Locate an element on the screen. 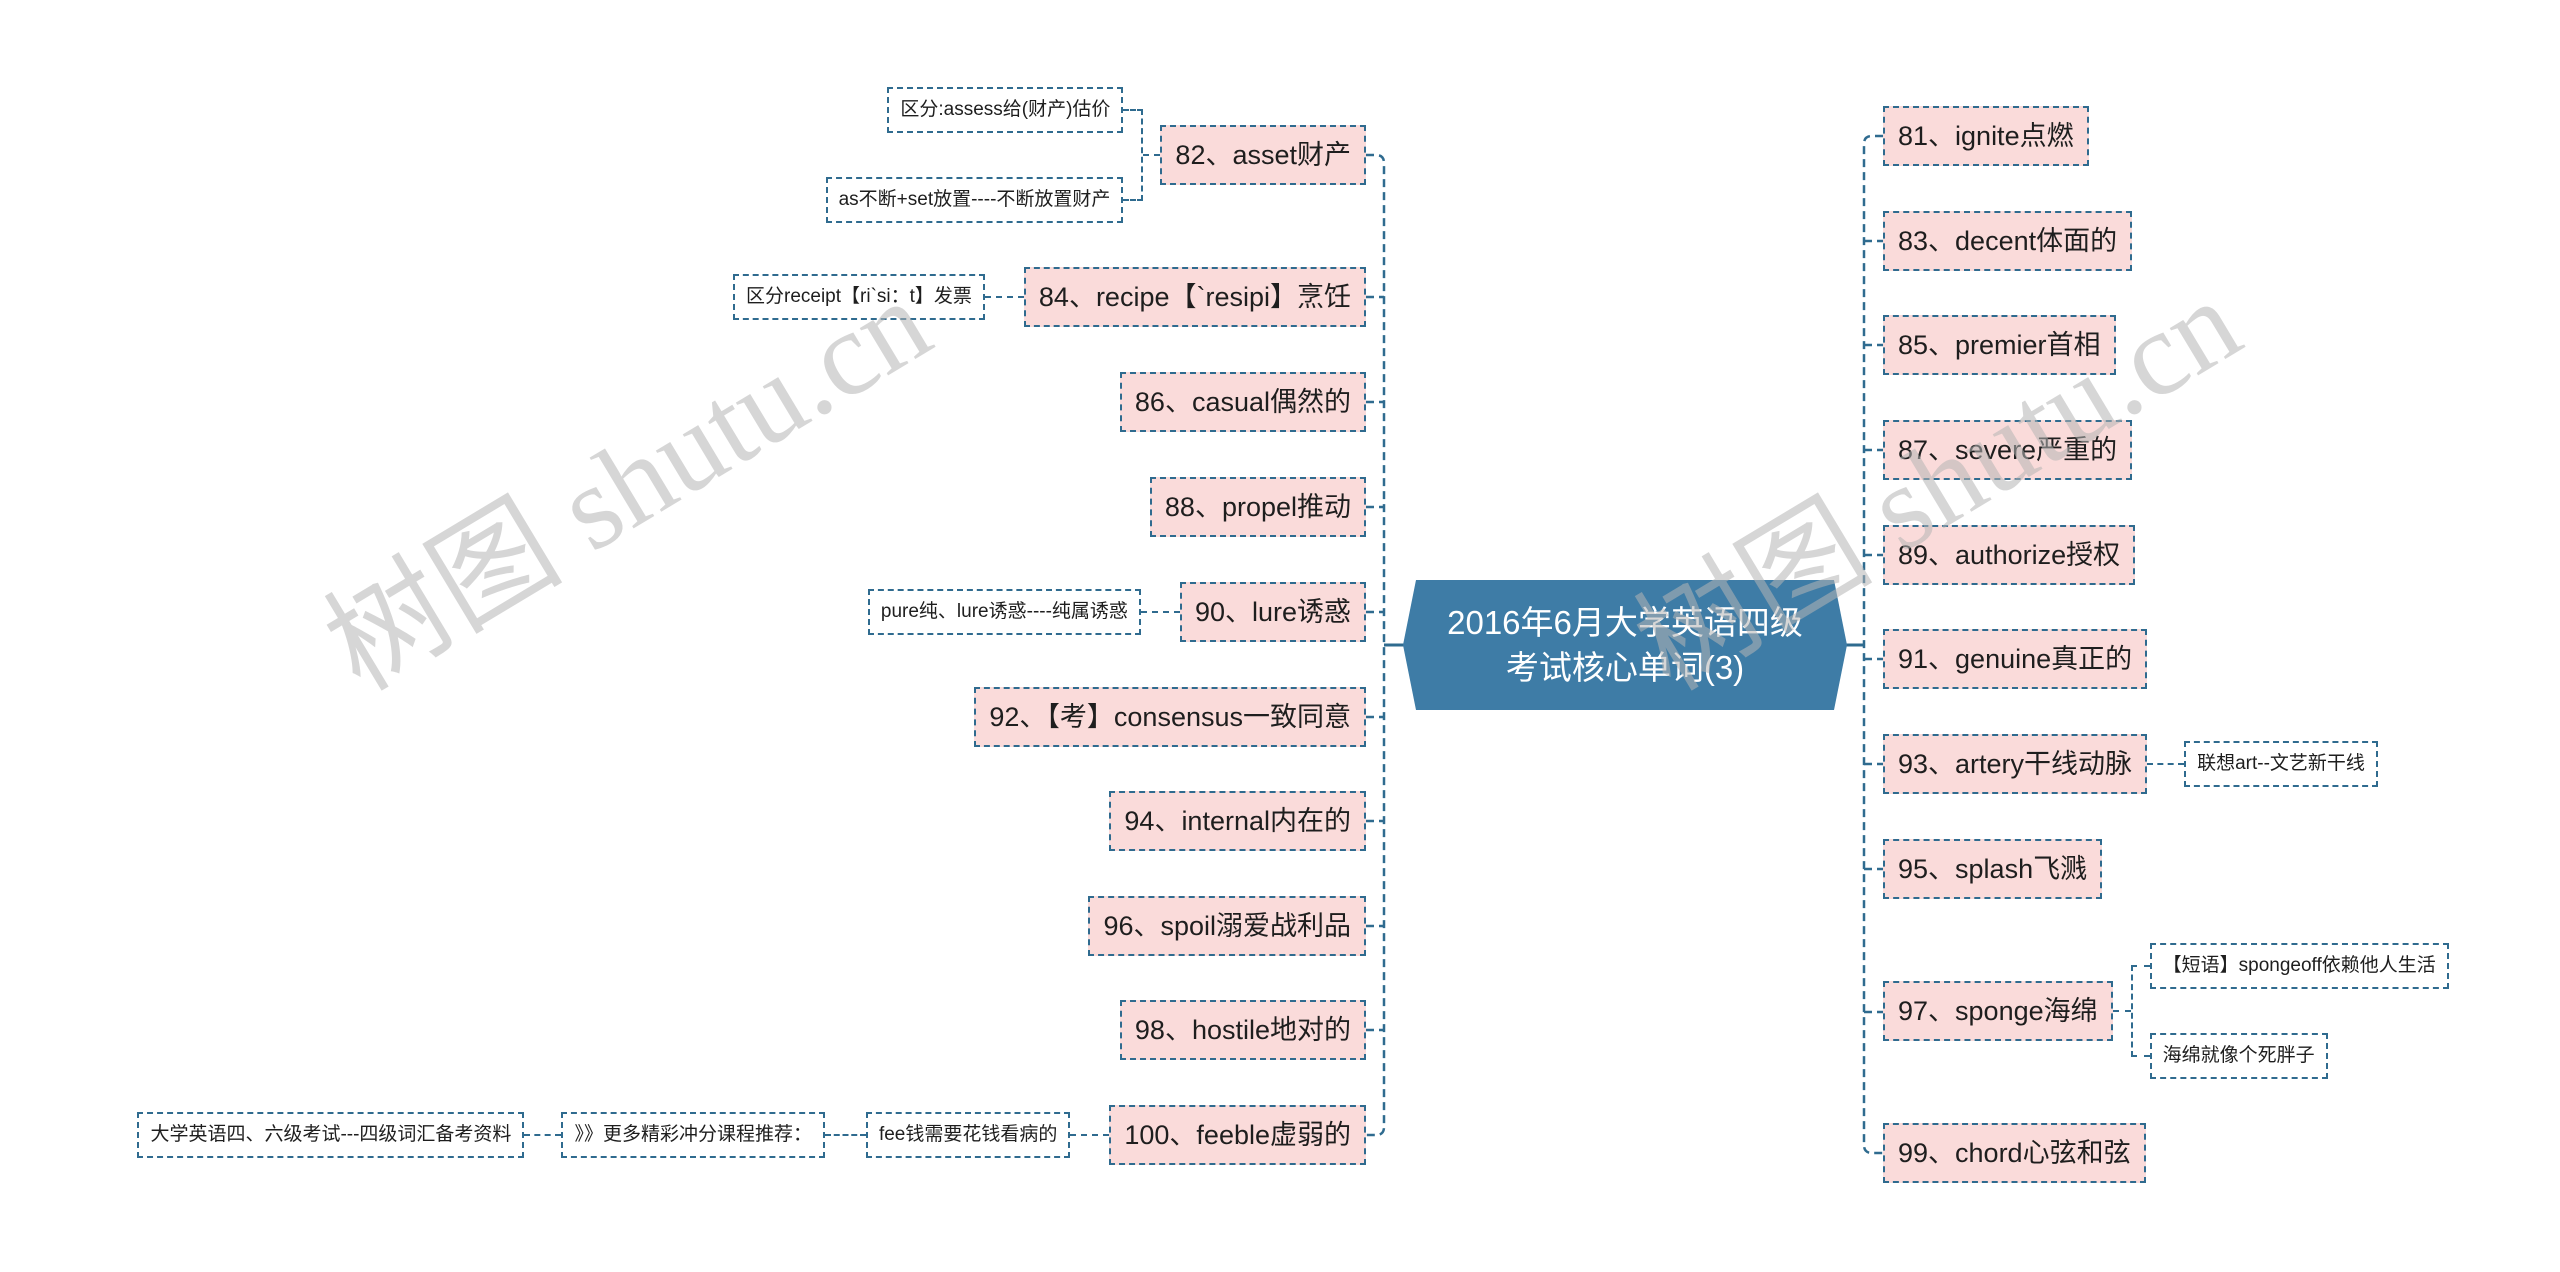  note-row: as不断+set放置----不断放置财产 is located at coordinates (984, 200).